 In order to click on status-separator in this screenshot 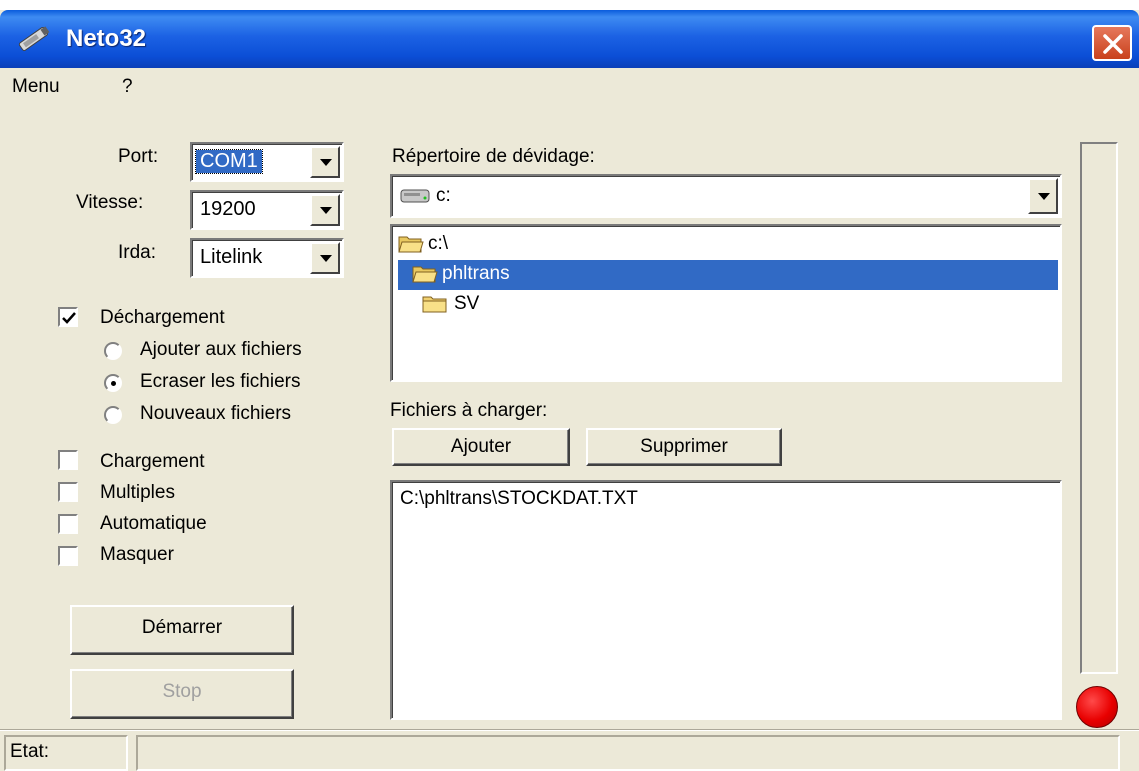, I will do `click(569, 730)`.